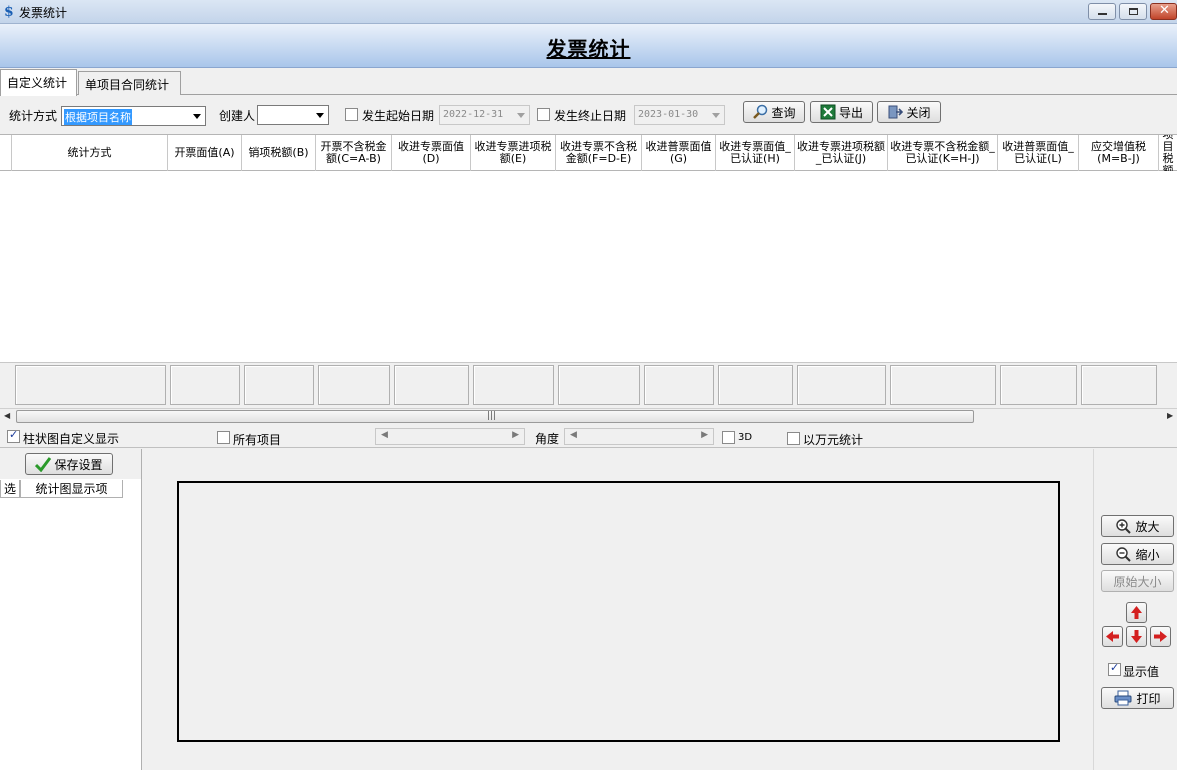 The width and height of the screenshot is (1177, 770). Describe the element at coordinates (1141, 672) in the screenshot. I see `show-value-label: 显示值` at that location.